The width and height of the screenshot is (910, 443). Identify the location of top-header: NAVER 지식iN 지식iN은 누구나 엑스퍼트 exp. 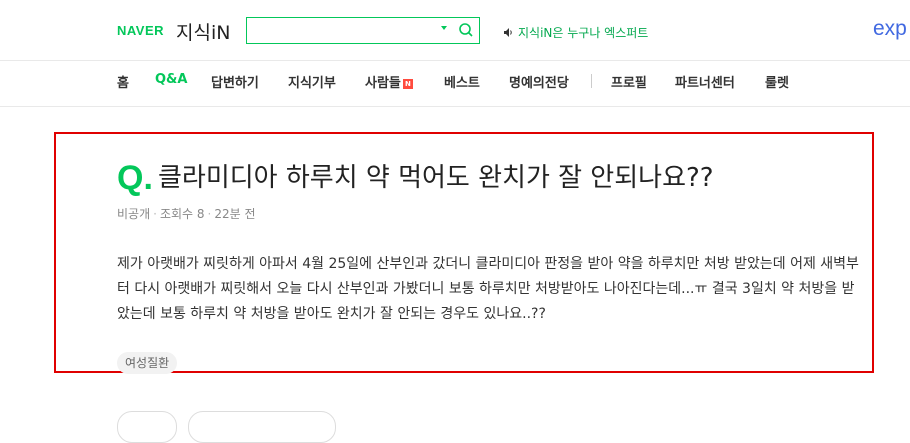
(455, 30).